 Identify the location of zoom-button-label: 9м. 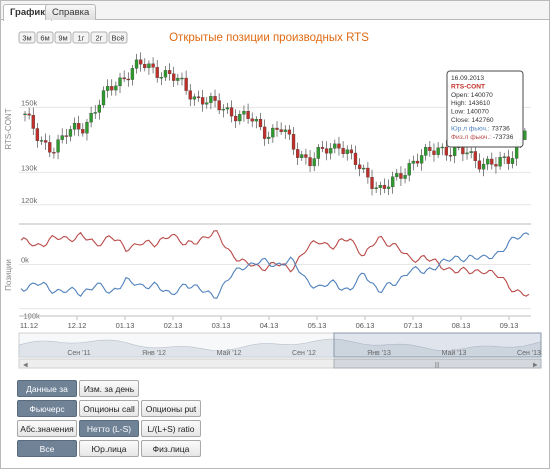
(62, 38).